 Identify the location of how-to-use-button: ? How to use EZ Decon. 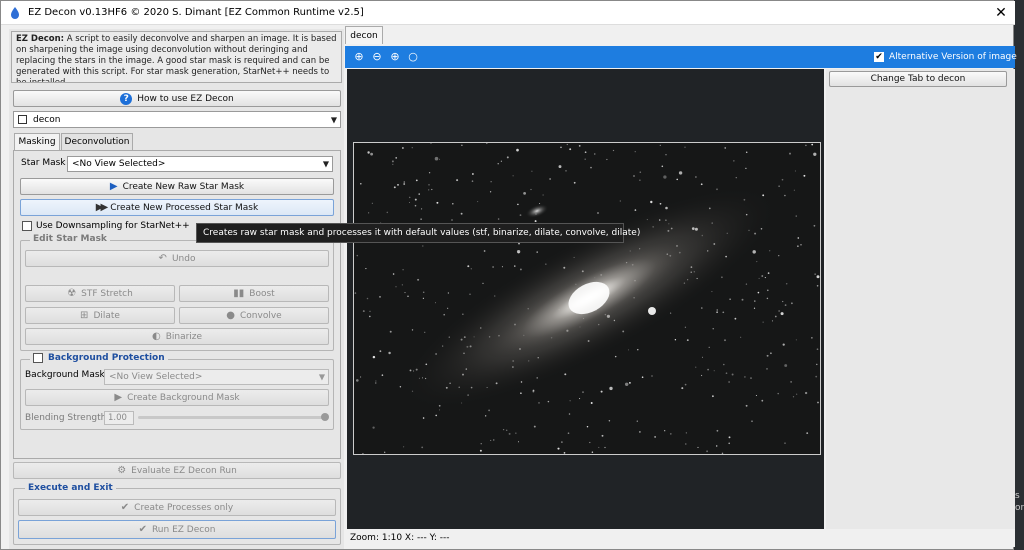
(177, 98).